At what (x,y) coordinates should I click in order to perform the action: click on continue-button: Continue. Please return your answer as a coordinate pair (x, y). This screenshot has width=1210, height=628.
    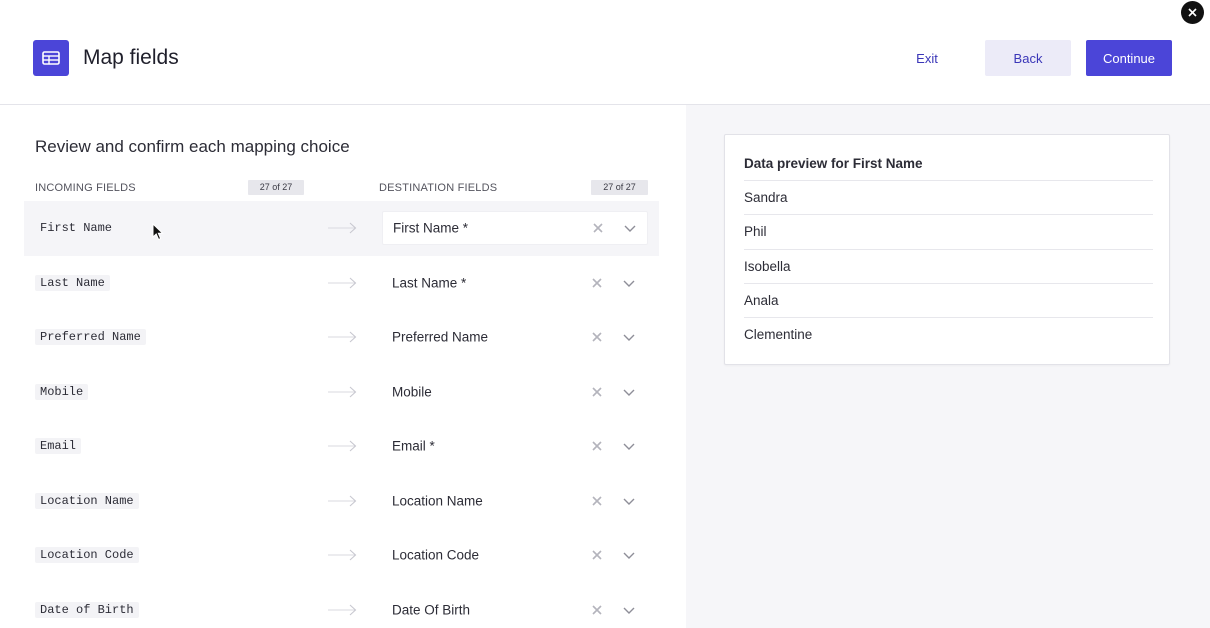
    Looking at the image, I should click on (1129, 58).